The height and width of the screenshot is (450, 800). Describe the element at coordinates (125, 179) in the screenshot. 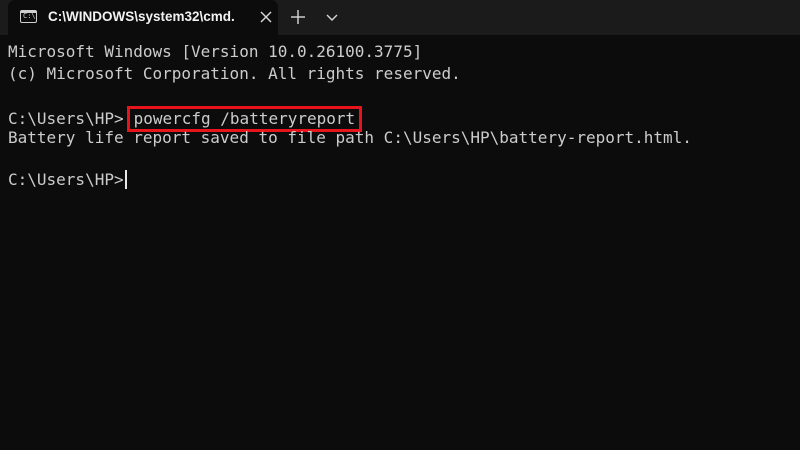

I see `text-cursor` at that location.